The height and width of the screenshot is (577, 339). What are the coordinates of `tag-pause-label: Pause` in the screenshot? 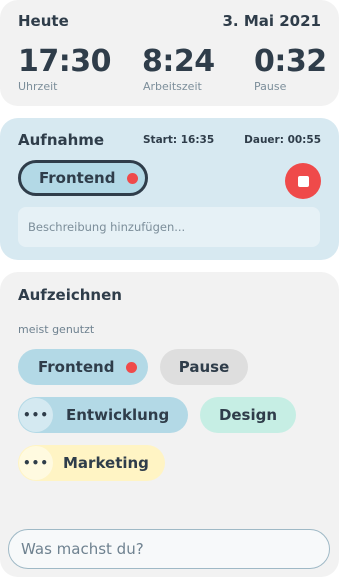 It's located at (204, 367).